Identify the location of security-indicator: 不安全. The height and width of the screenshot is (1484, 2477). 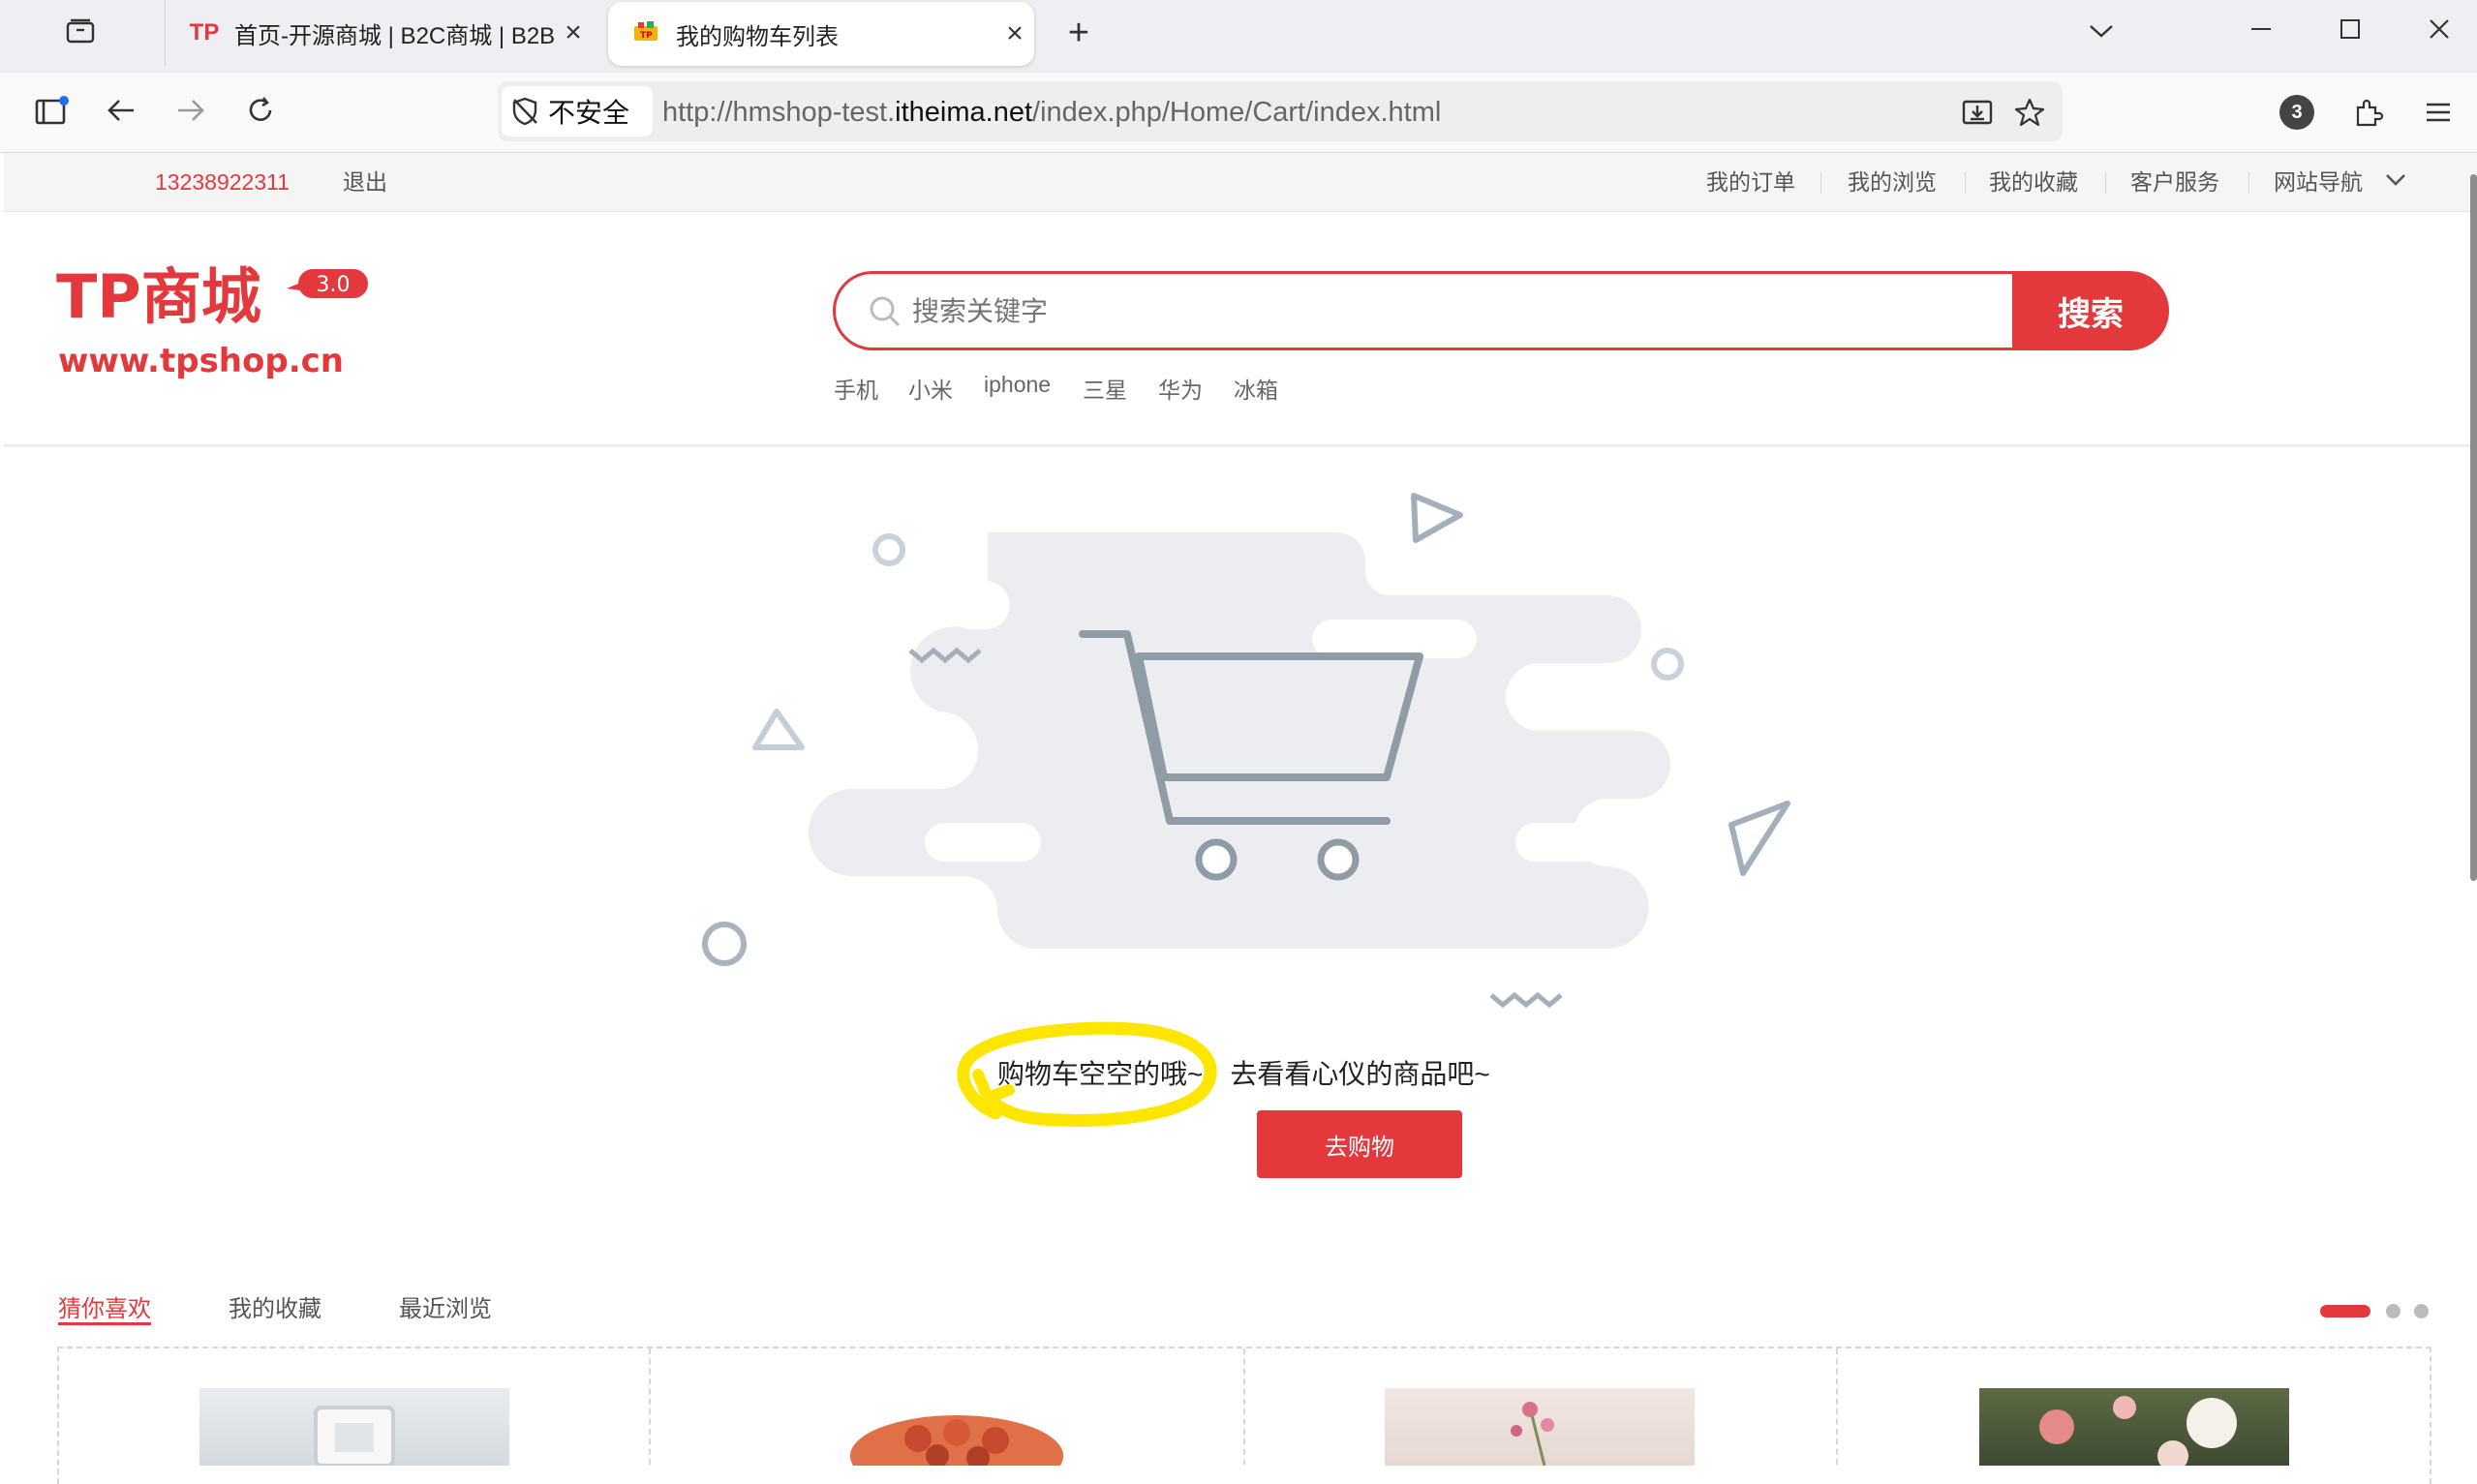
(577, 111).